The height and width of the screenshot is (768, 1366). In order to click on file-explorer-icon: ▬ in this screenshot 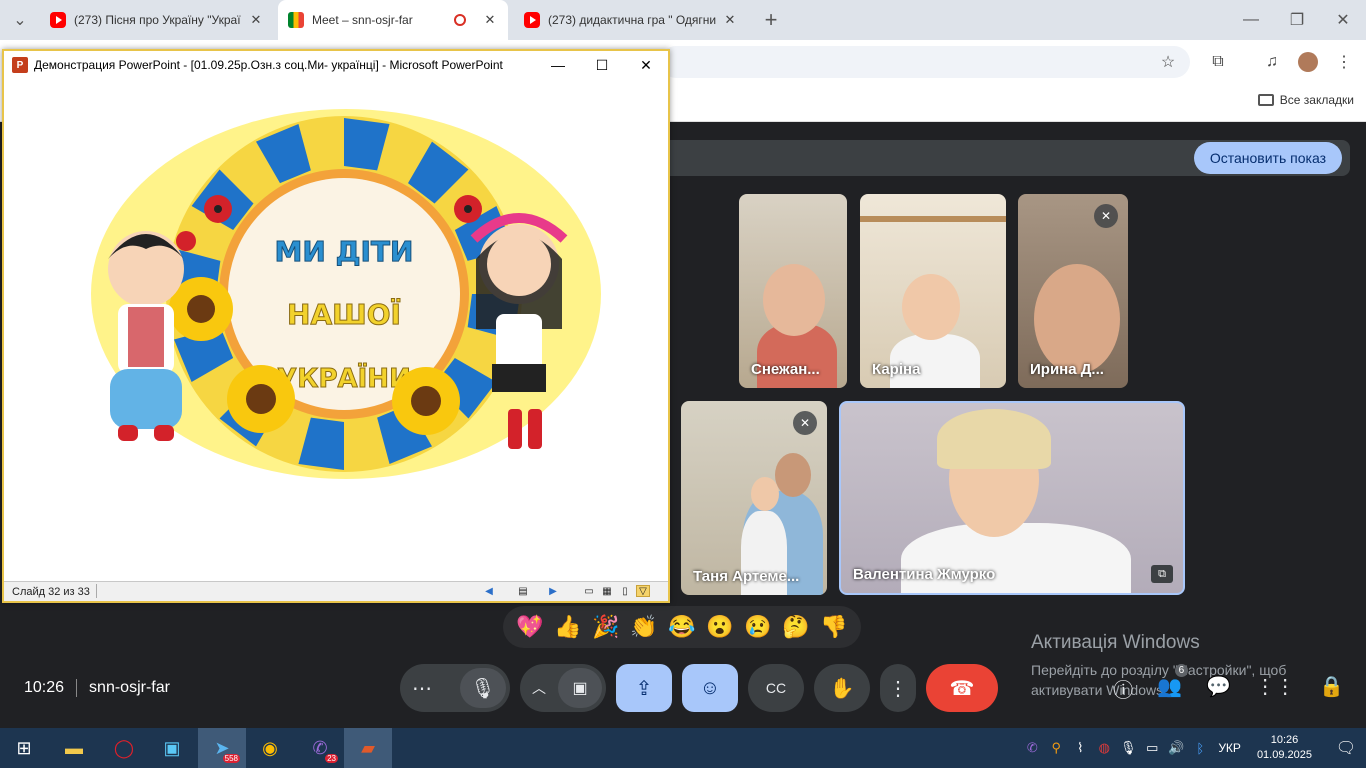, I will do `click(74, 748)`.